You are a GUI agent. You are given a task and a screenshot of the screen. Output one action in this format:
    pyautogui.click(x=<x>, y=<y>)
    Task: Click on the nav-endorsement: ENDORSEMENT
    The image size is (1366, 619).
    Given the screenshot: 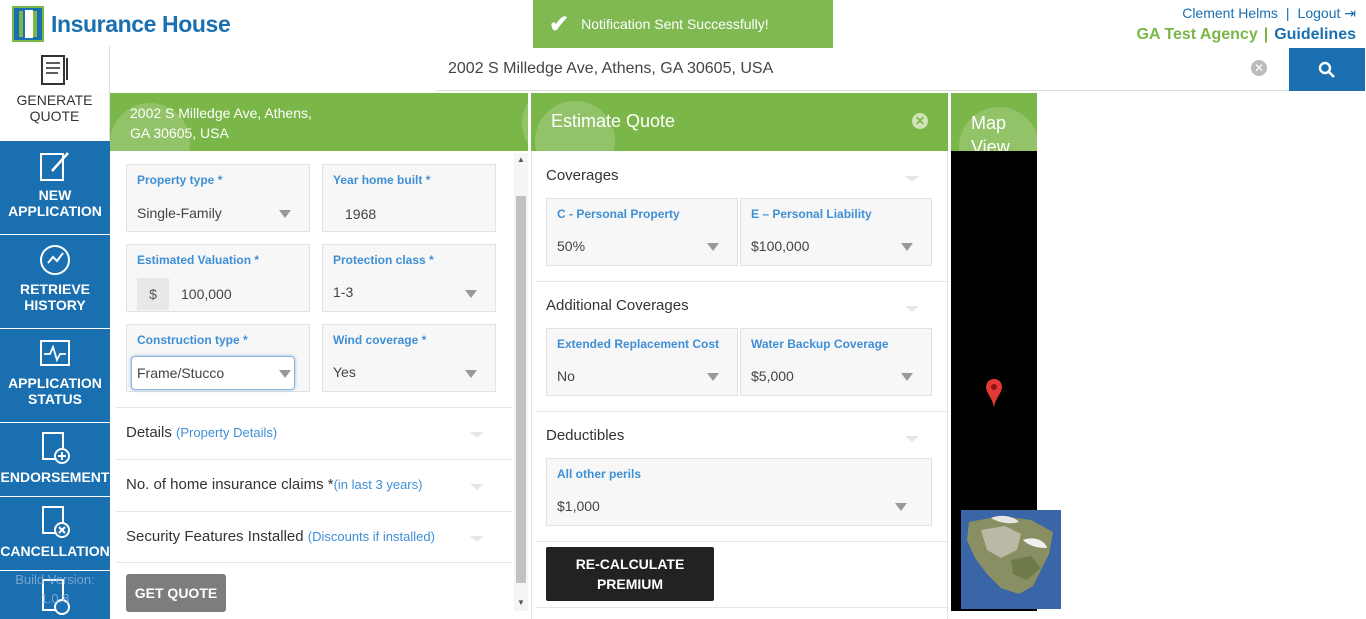 What is the action you would take?
    pyautogui.click(x=55, y=460)
    